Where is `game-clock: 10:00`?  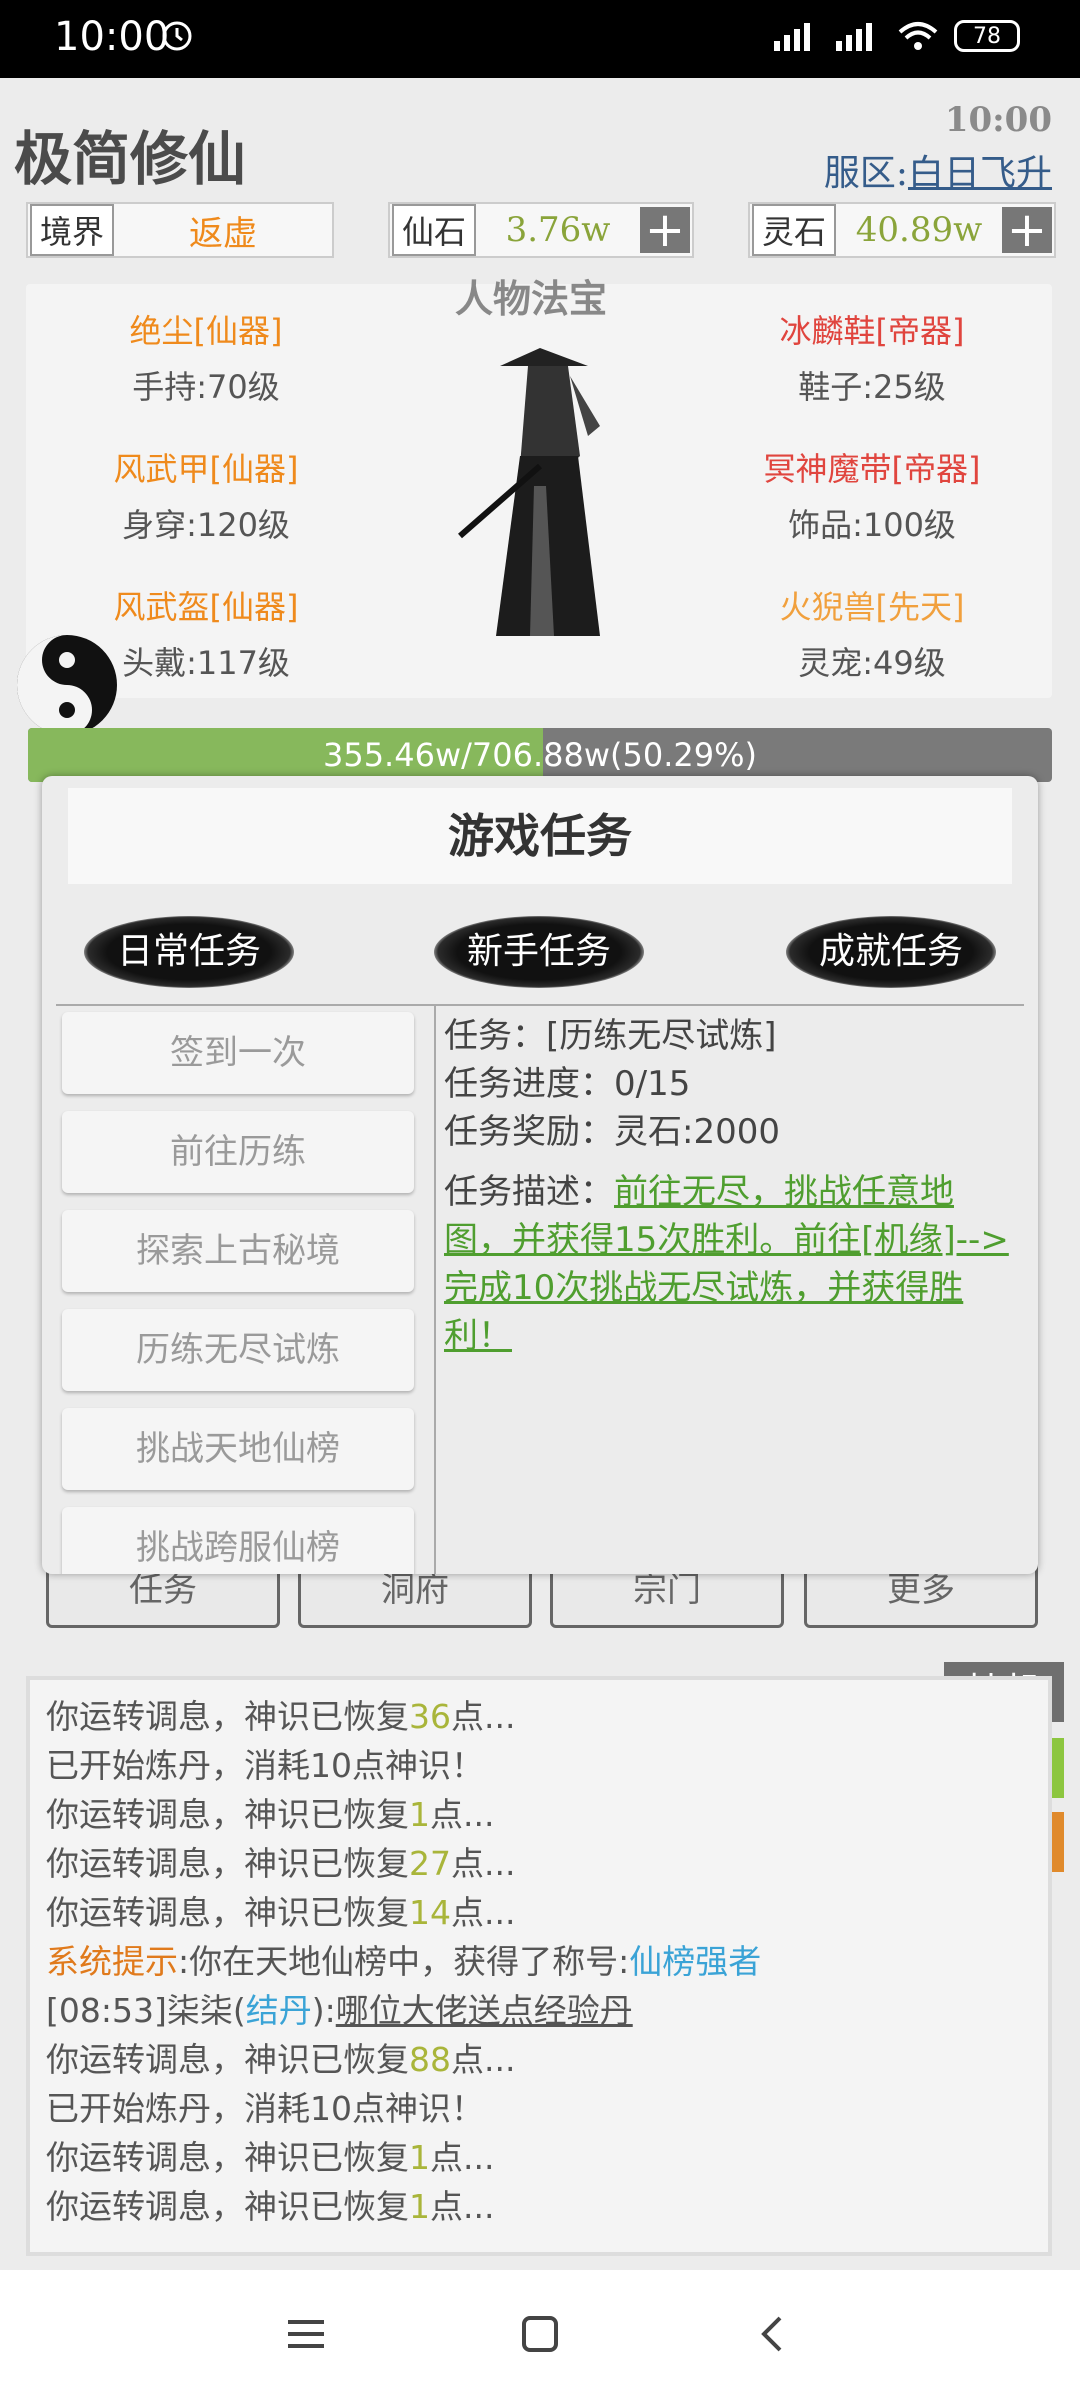 game-clock: 10:00 is located at coordinates (998, 120).